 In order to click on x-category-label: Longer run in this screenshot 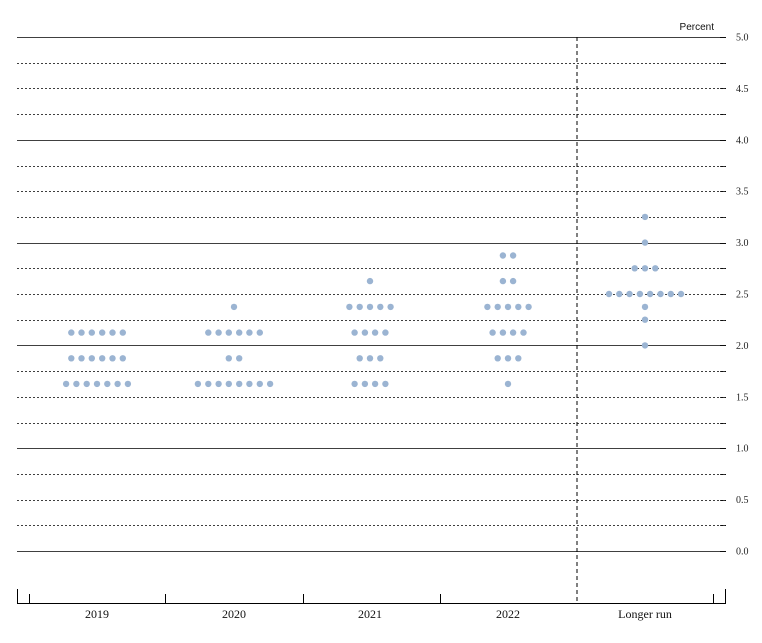, I will do `click(645, 614)`.